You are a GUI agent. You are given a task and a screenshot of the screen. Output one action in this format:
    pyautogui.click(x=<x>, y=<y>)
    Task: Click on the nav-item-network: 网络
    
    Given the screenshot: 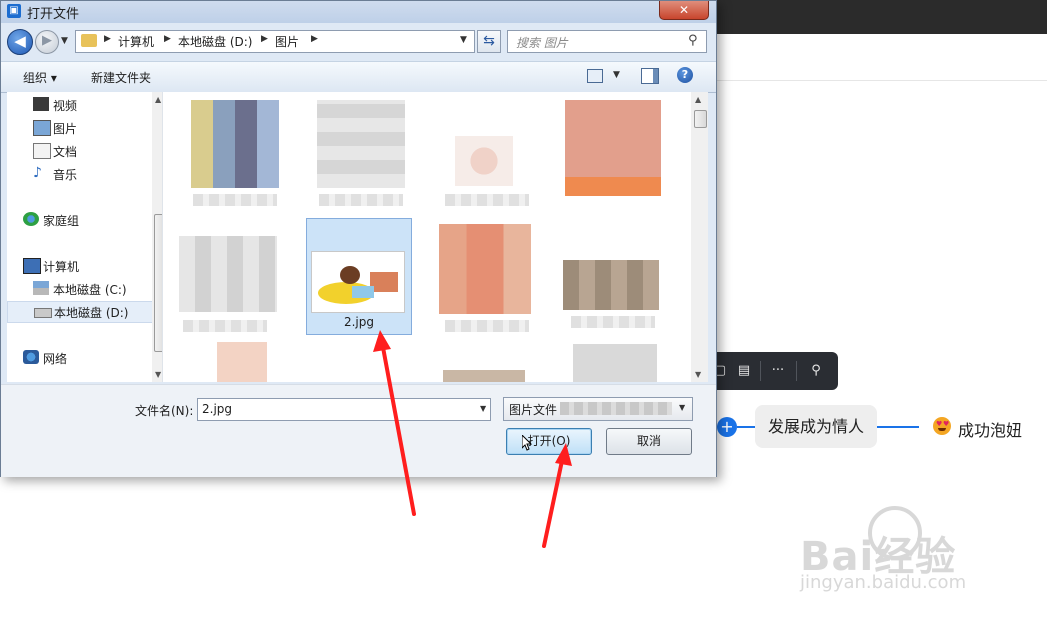 What is the action you would take?
    pyautogui.click(x=92, y=358)
    